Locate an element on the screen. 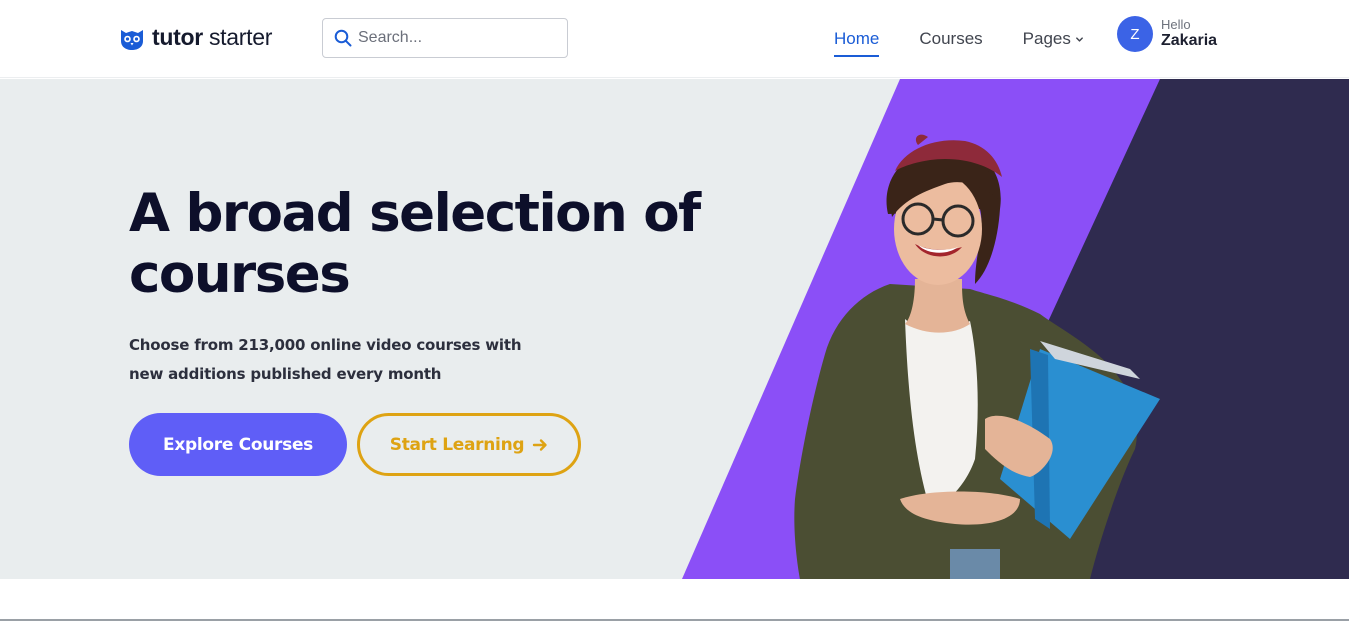  user-menu: Z Hello Zakaria is located at coordinates (1167, 34).